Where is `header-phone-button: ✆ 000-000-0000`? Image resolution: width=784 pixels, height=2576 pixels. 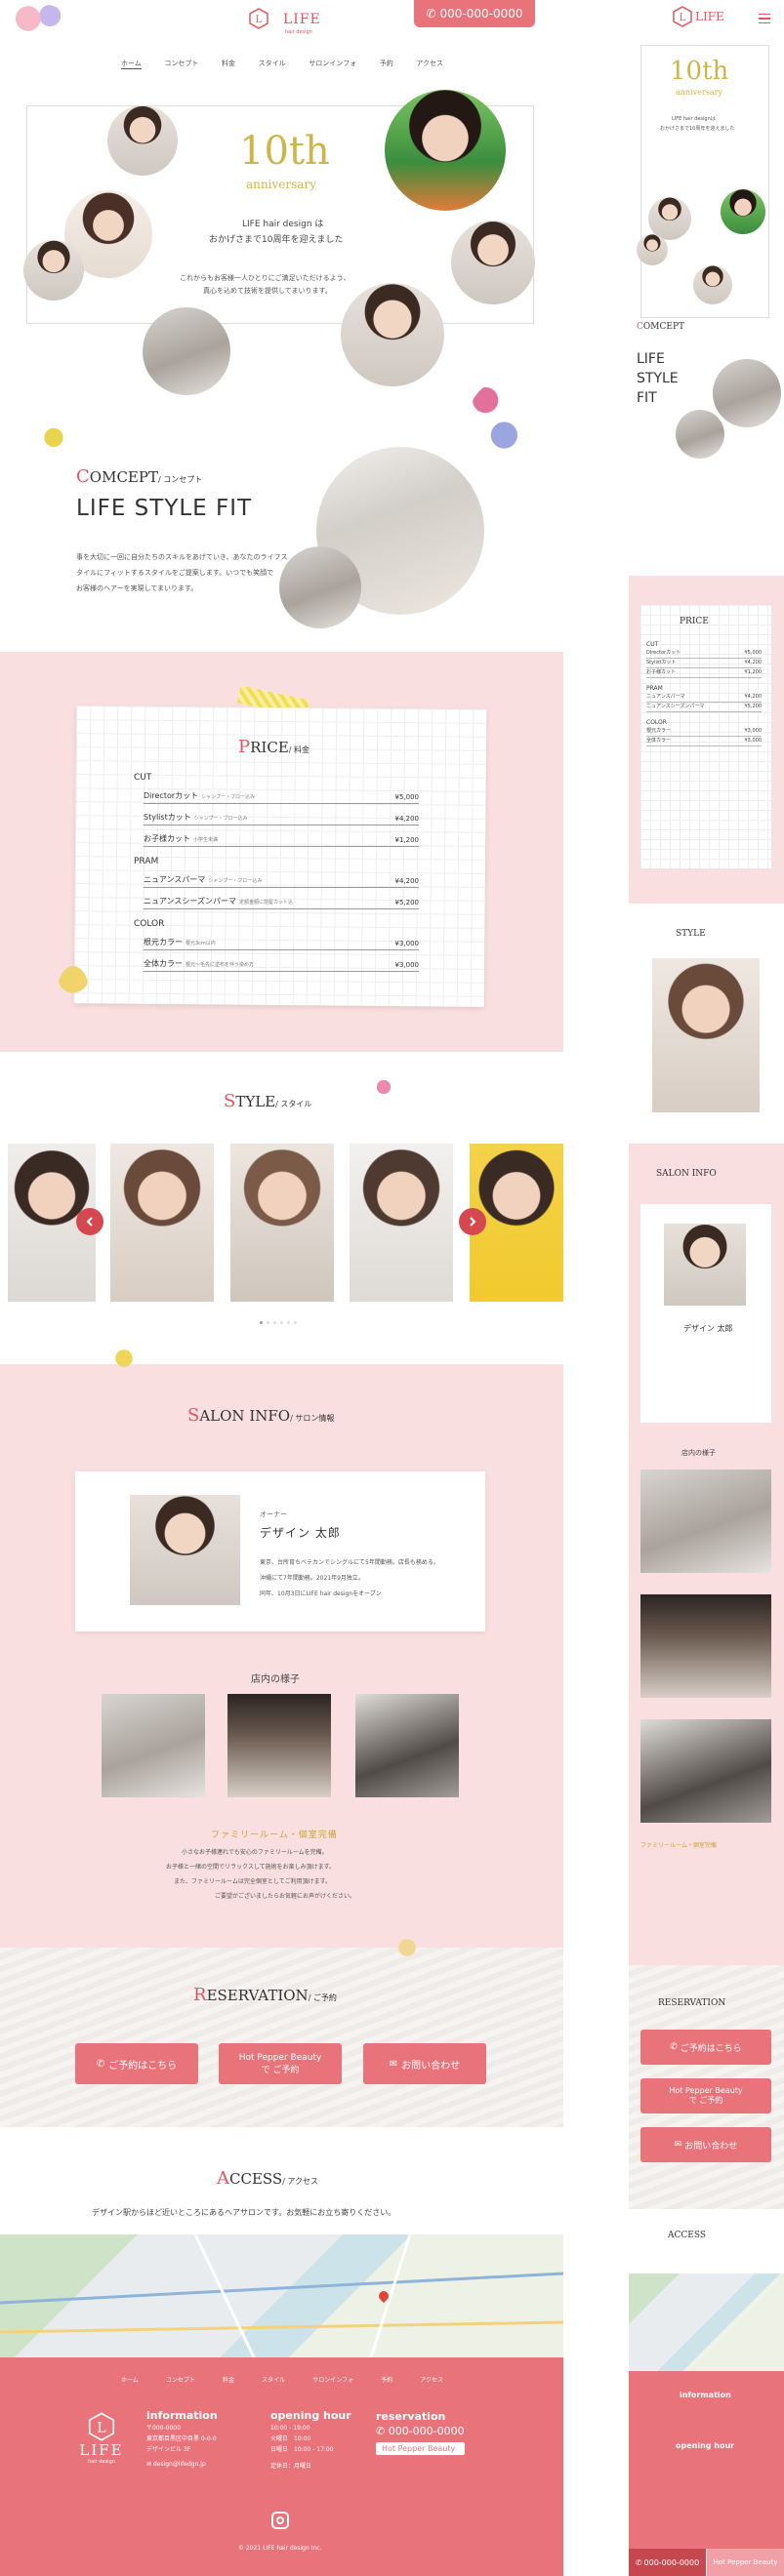 header-phone-button: ✆ 000-000-0000 is located at coordinates (474, 13).